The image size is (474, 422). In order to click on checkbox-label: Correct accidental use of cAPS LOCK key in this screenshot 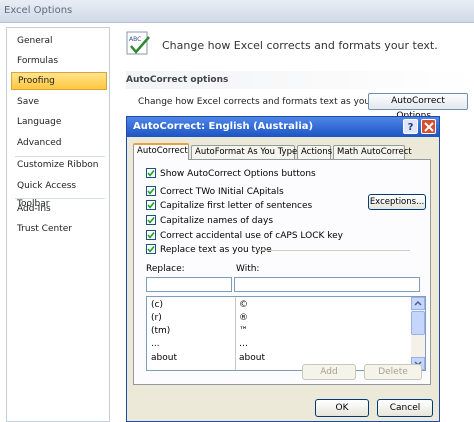, I will do `click(251, 236)`.